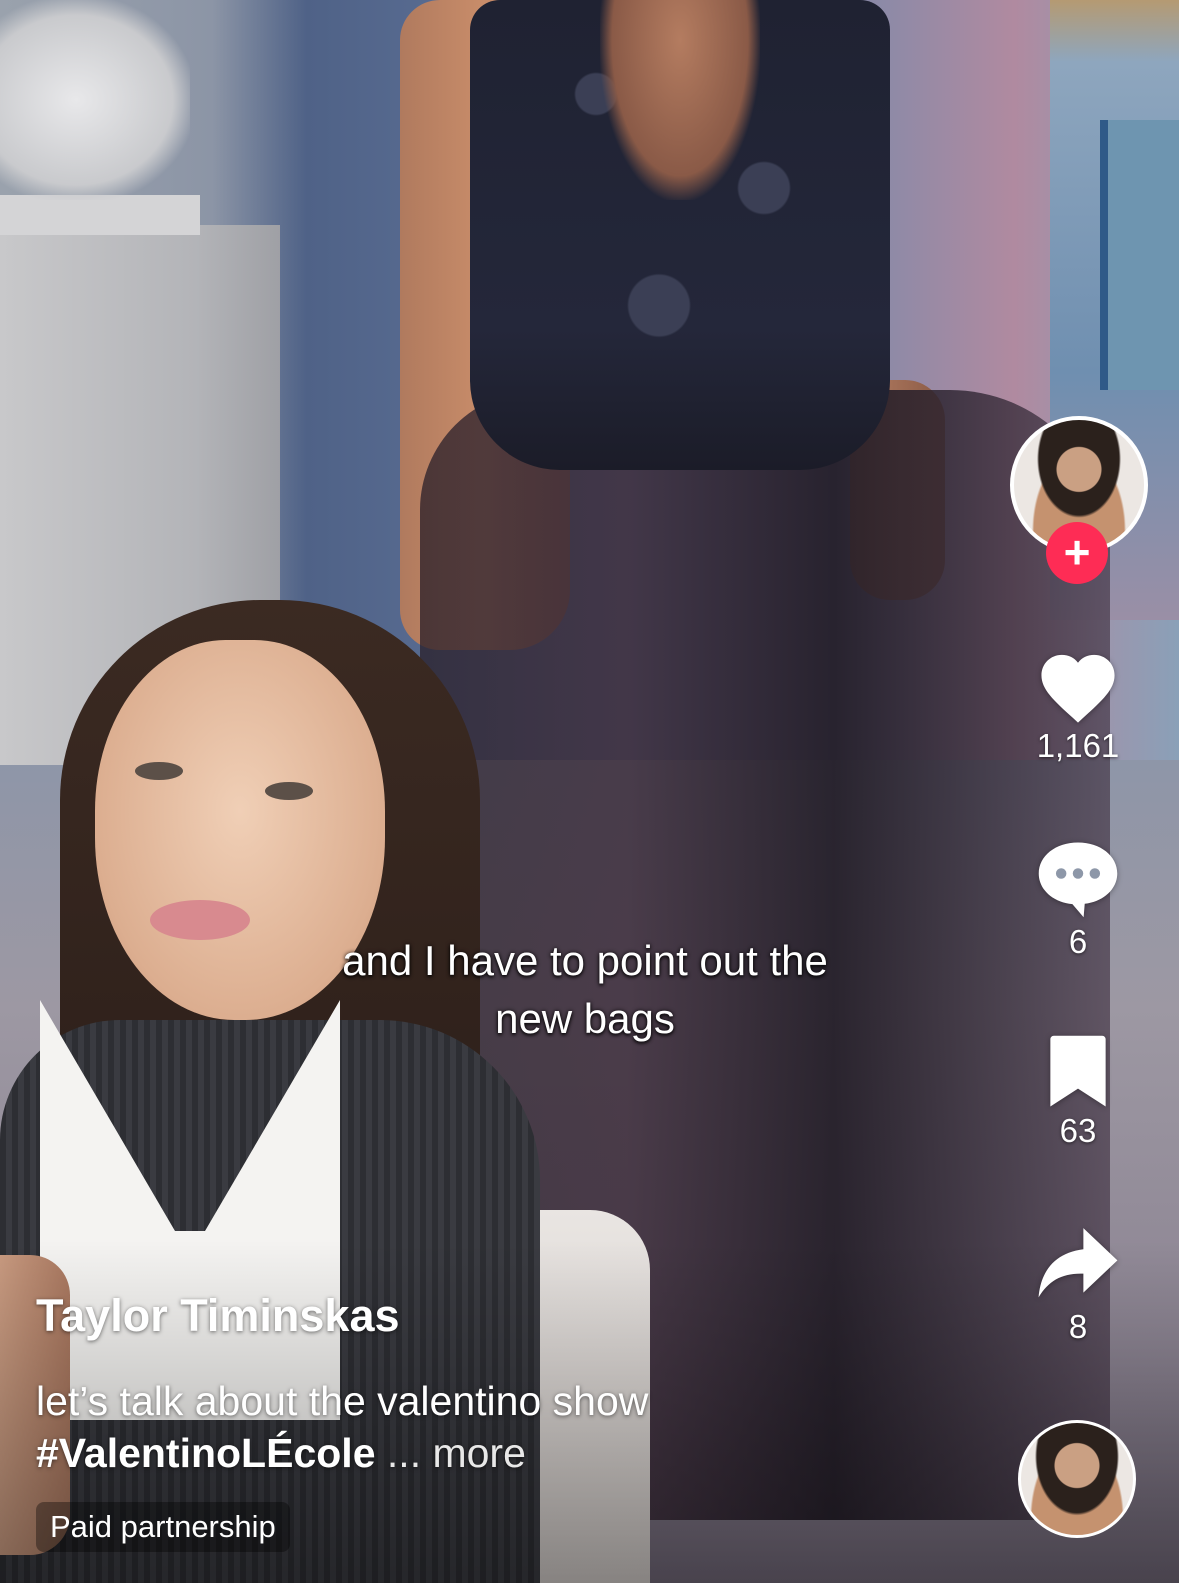  What do you see at coordinates (218, 1316) in the screenshot?
I see `author-name: Taylor Timinskas` at bounding box center [218, 1316].